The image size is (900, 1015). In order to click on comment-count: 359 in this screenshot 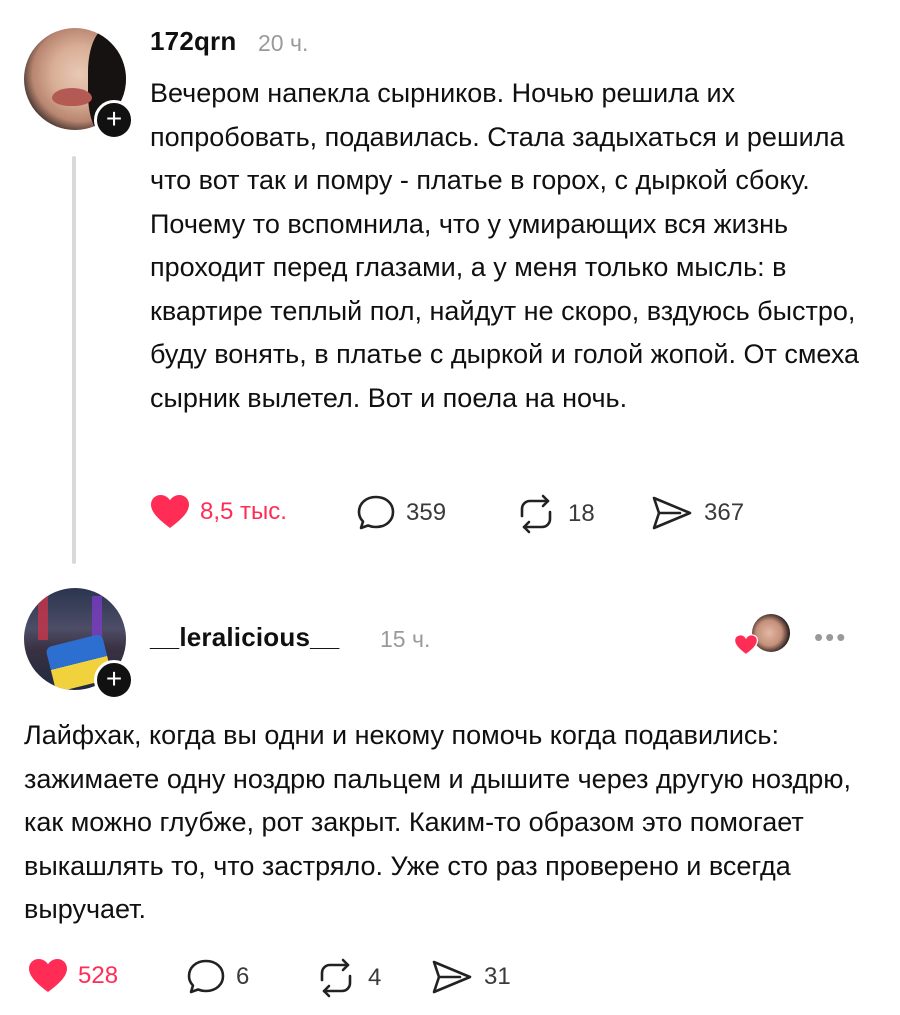, I will do `click(426, 512)`.